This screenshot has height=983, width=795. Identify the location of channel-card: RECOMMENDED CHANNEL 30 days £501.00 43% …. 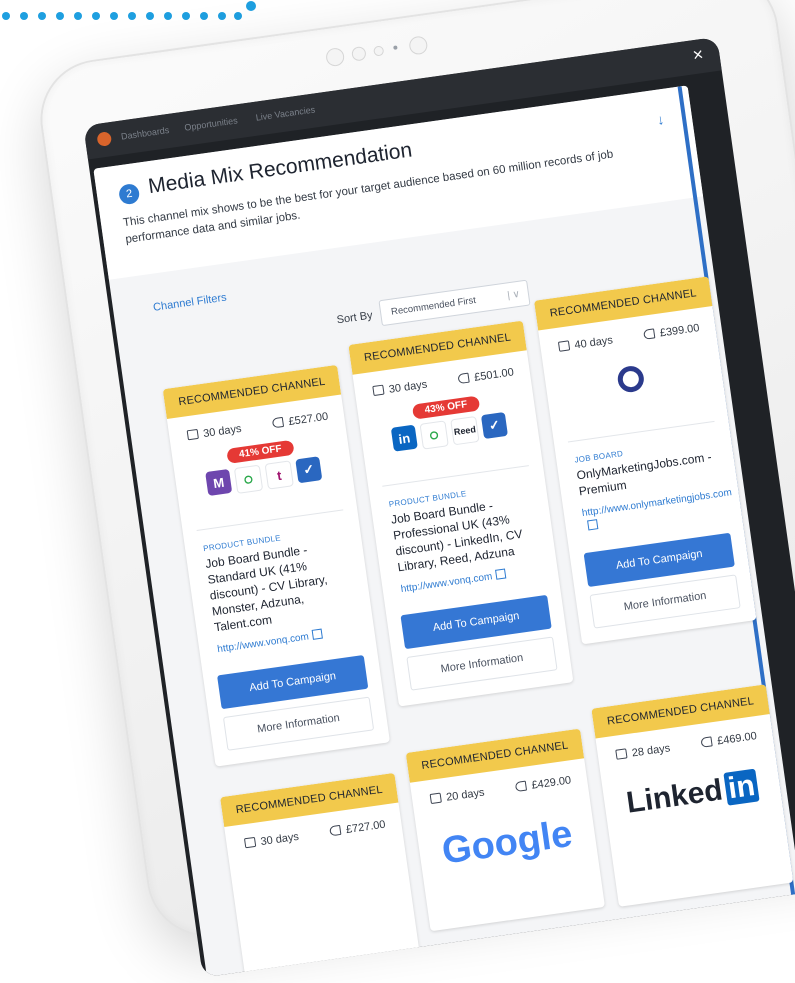
(461, 513).